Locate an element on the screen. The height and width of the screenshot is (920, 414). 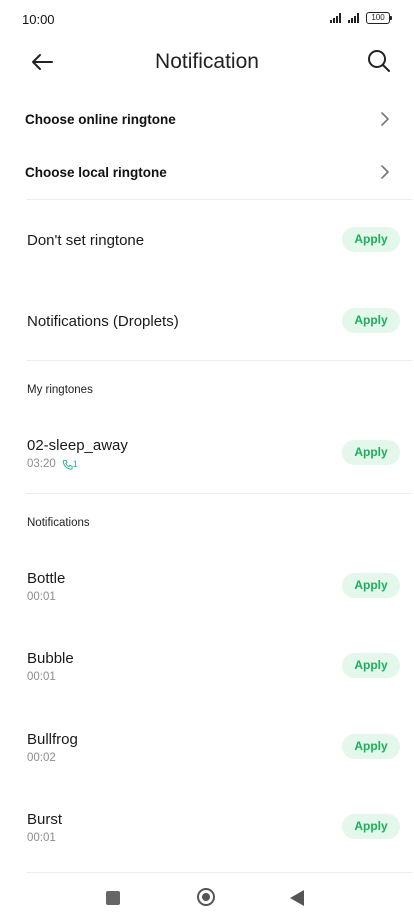
ringtone-name: Don't set ringtone is located at coordinates (86, 240).